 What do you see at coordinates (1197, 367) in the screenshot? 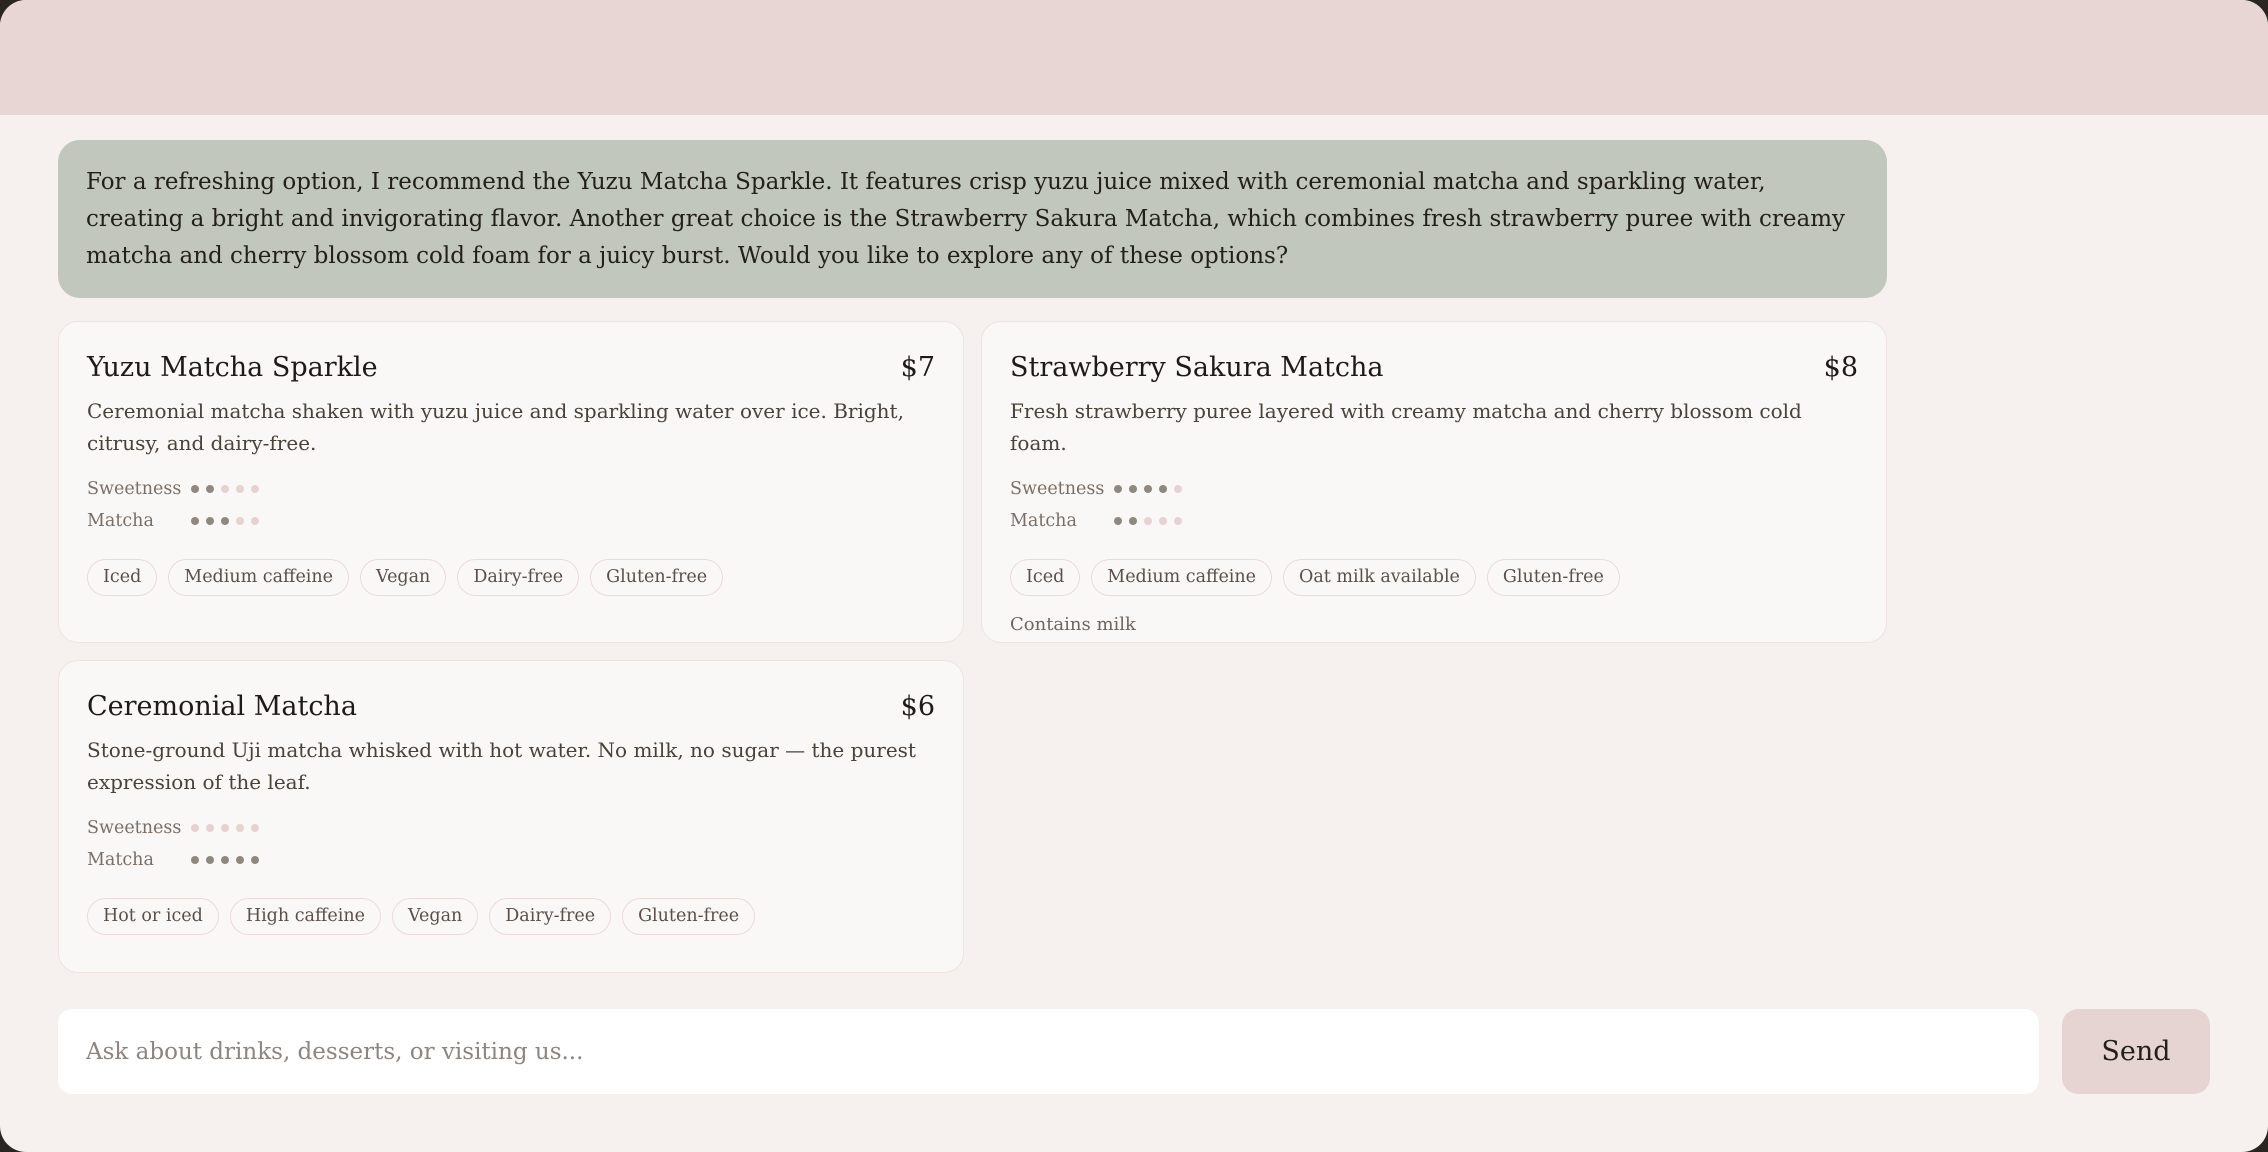
I see `drink-title: Strawberry Sakura Matcha` at bounding box center [1197, 367].